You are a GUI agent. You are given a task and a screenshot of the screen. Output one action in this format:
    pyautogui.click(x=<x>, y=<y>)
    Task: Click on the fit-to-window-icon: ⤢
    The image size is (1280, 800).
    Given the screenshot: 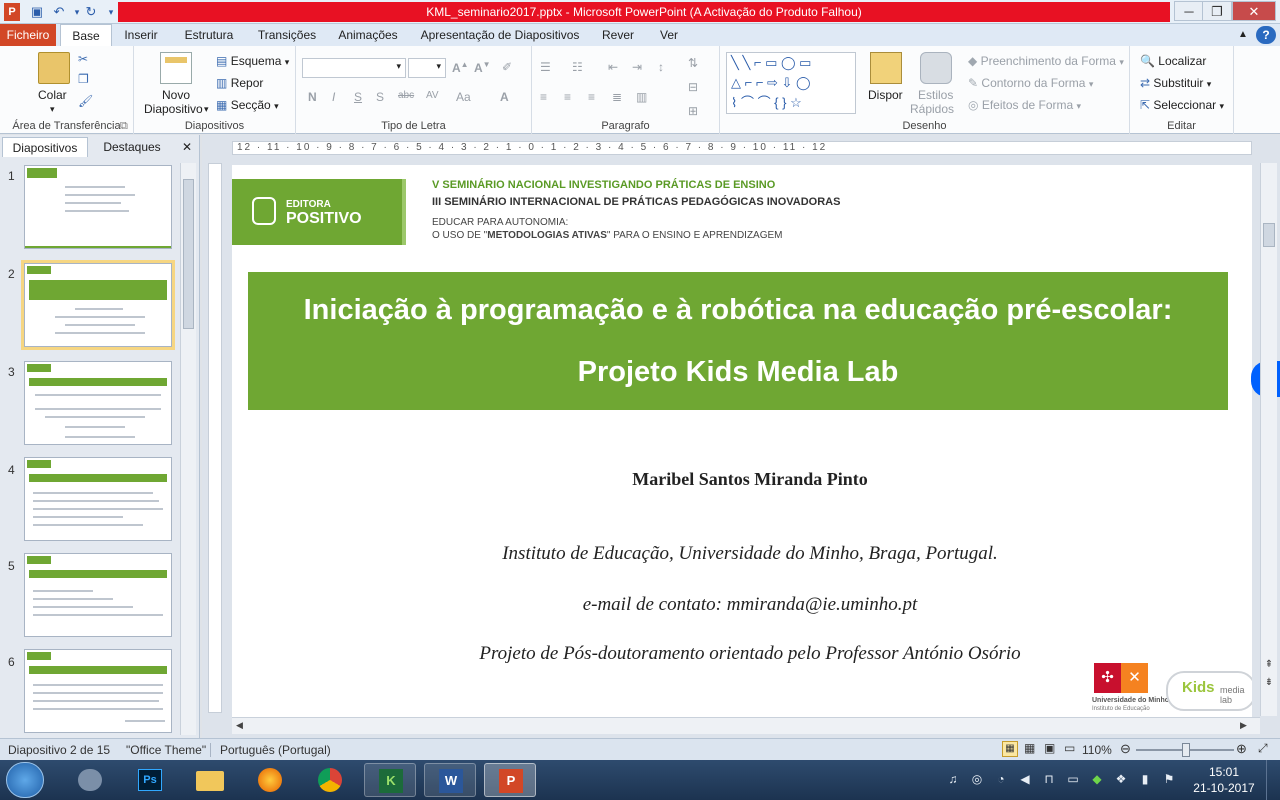 What is the action you would take?
    pyautogui.click(x=1263, y=748)
    